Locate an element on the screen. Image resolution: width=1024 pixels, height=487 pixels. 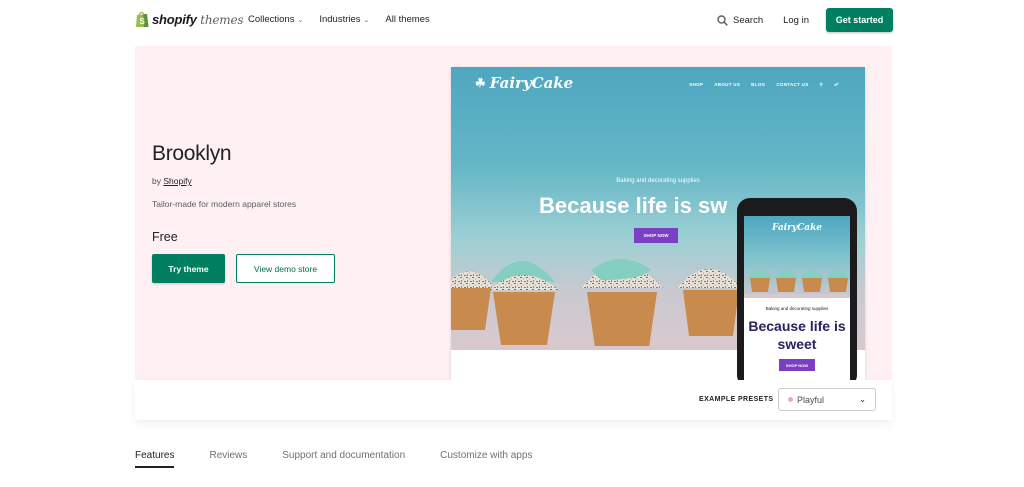
theme-title: Brooklyn is located at coordinates (192, 153).